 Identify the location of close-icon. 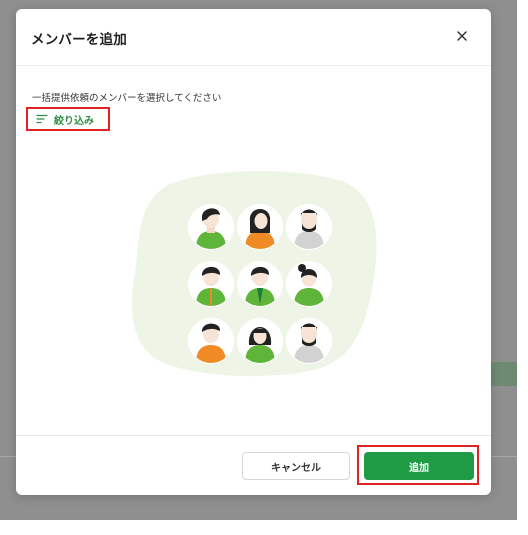
(462, 36).